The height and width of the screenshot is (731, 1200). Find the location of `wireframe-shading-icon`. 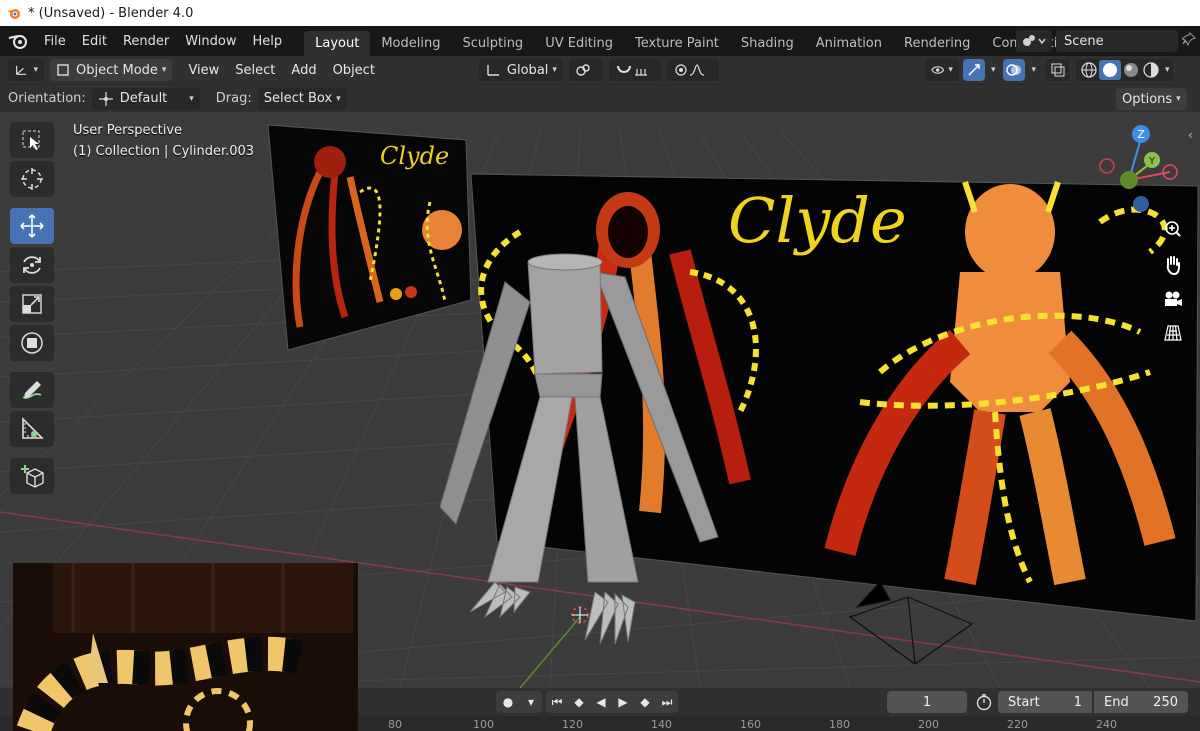

wireframe-shading-icon is located at coordinates (1089, 70).